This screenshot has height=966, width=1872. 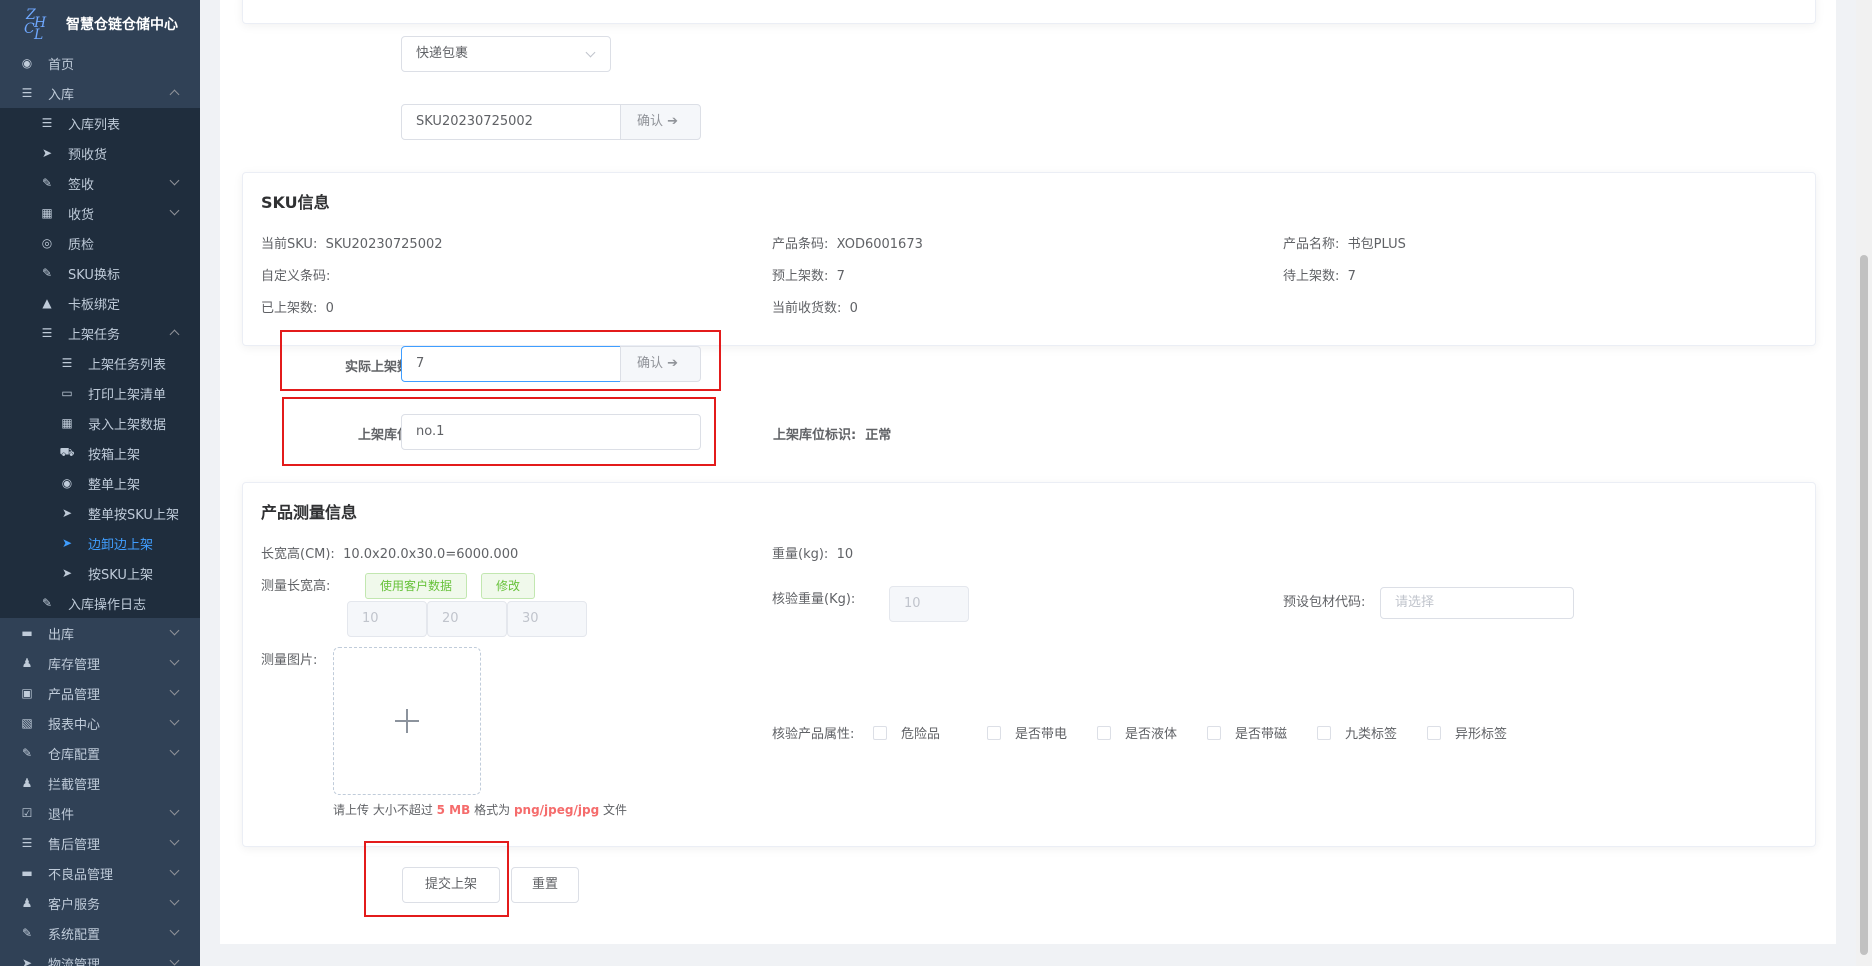 What do you see at coordinates (100, 123) in the screenshot?
I see `sidebar-item: ☰ 入库列表` at bounding box center [100, 123].